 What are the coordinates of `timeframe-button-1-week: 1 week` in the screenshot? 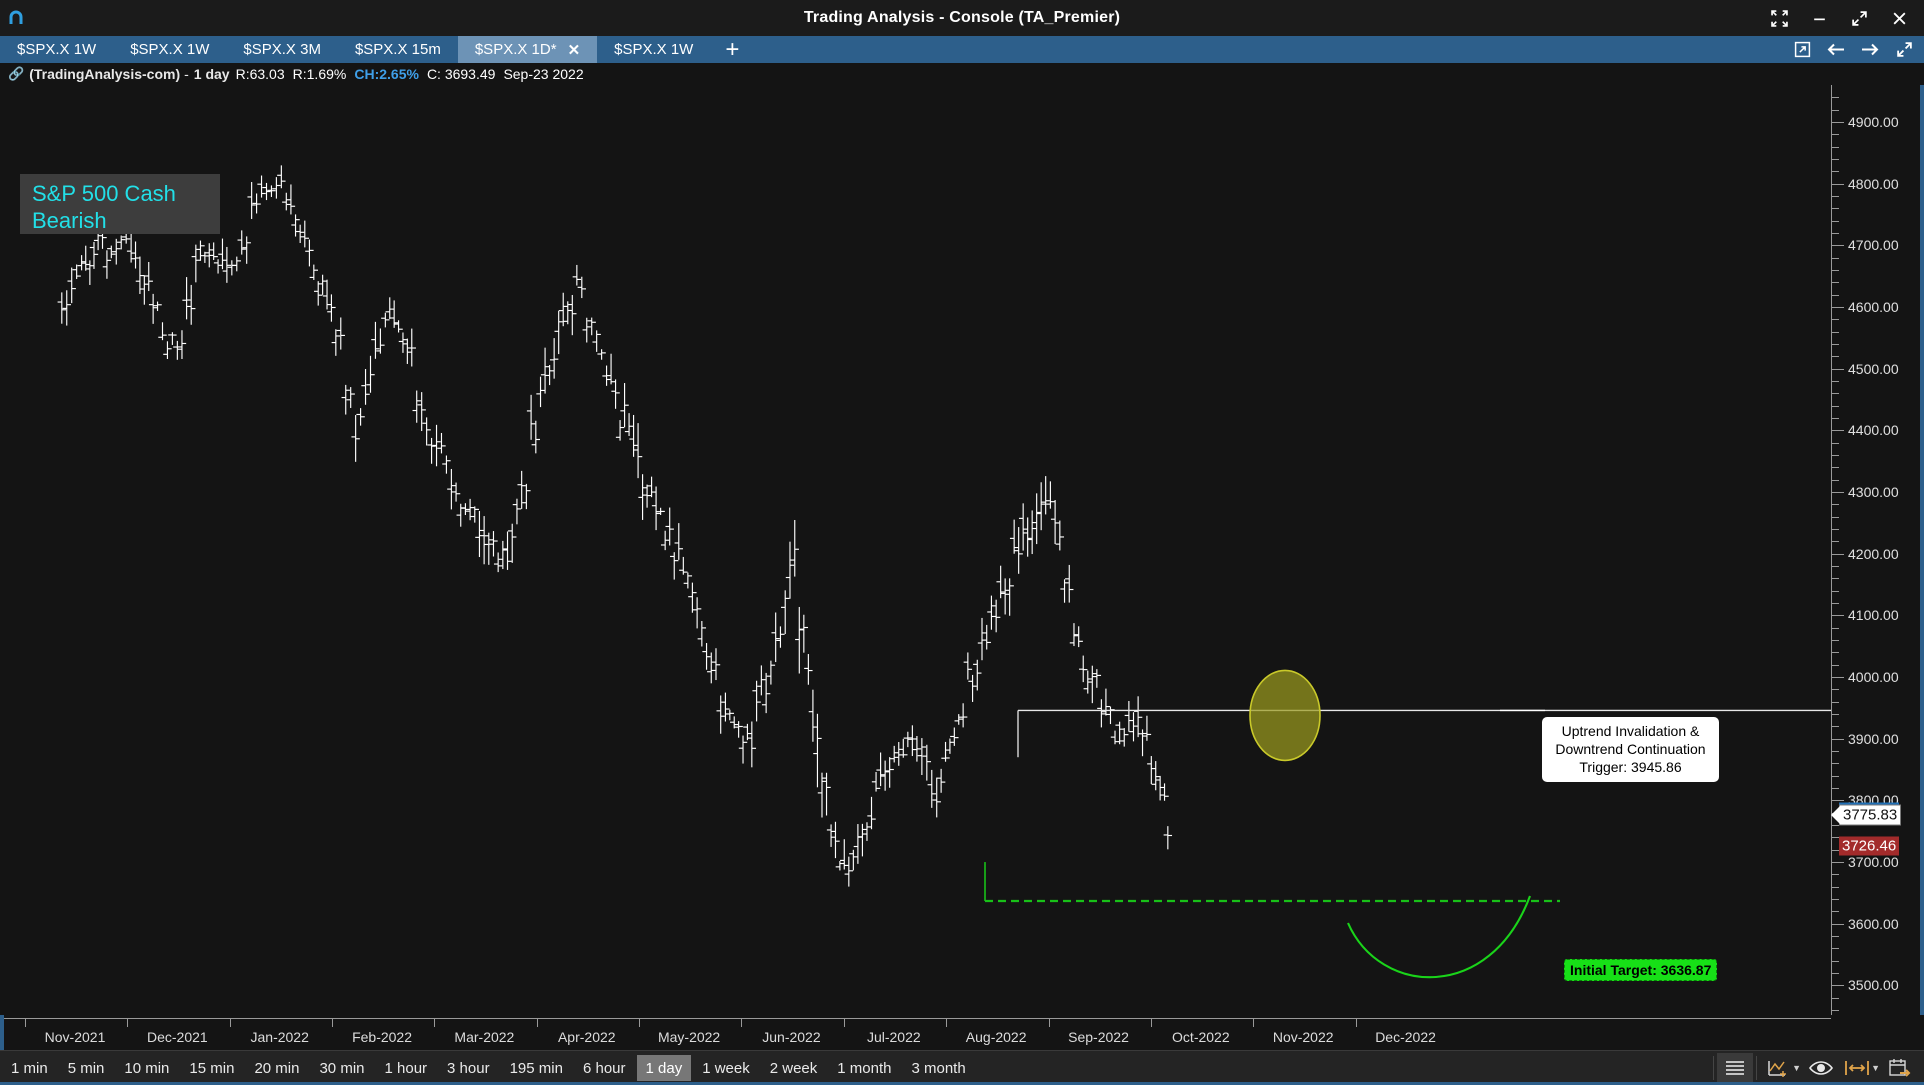 It's located at (726, 1068).